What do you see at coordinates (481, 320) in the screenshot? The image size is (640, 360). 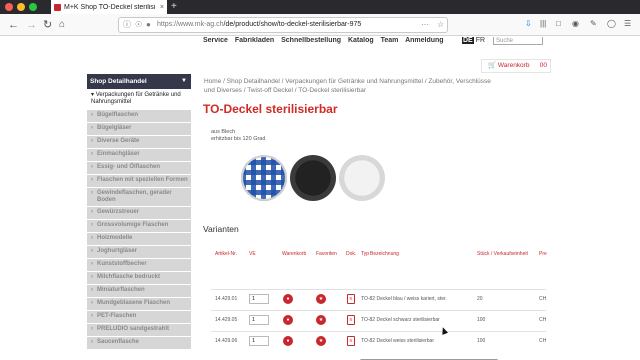 I see `units-per-sale: 100` at bounding box center [481, 320].